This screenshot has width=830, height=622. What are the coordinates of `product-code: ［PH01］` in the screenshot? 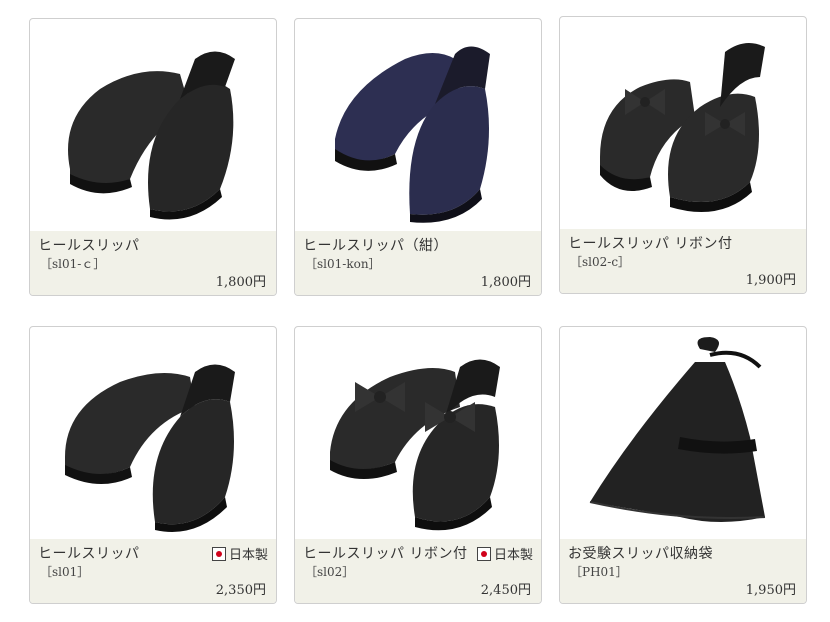 It's located at (599, 572).